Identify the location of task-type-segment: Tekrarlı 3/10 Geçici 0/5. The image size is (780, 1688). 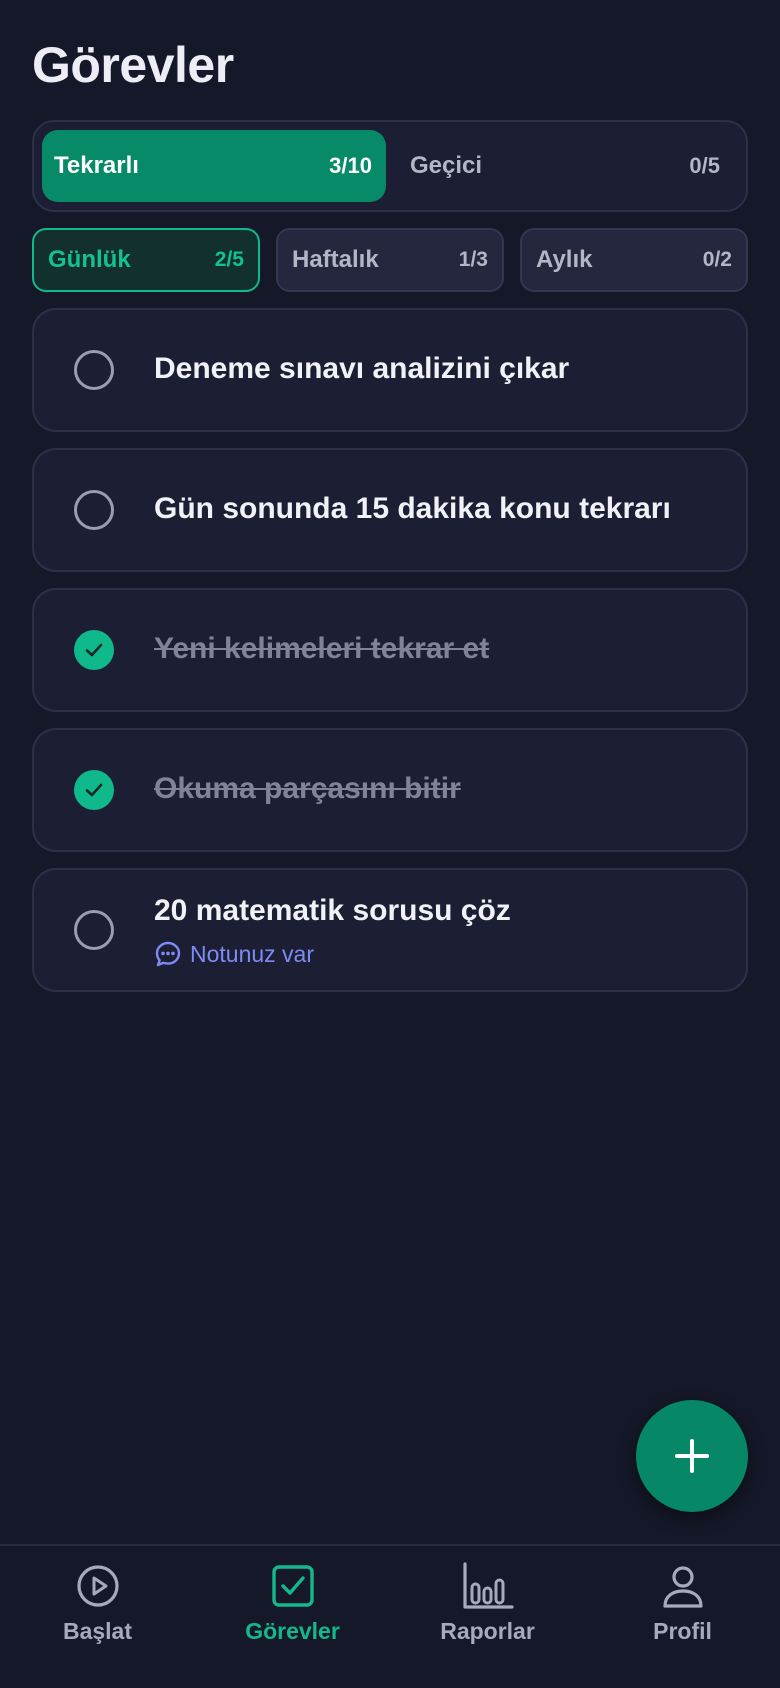
(390, 166).